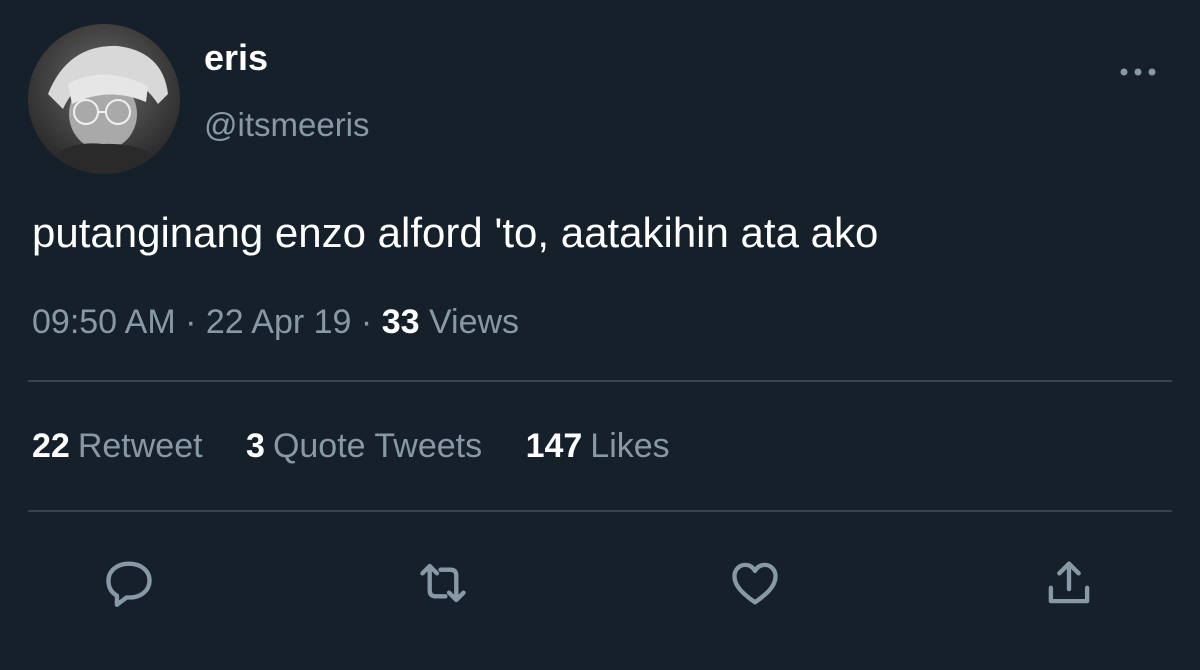  I want to click on retweets-count: 22, so click(51, 446).